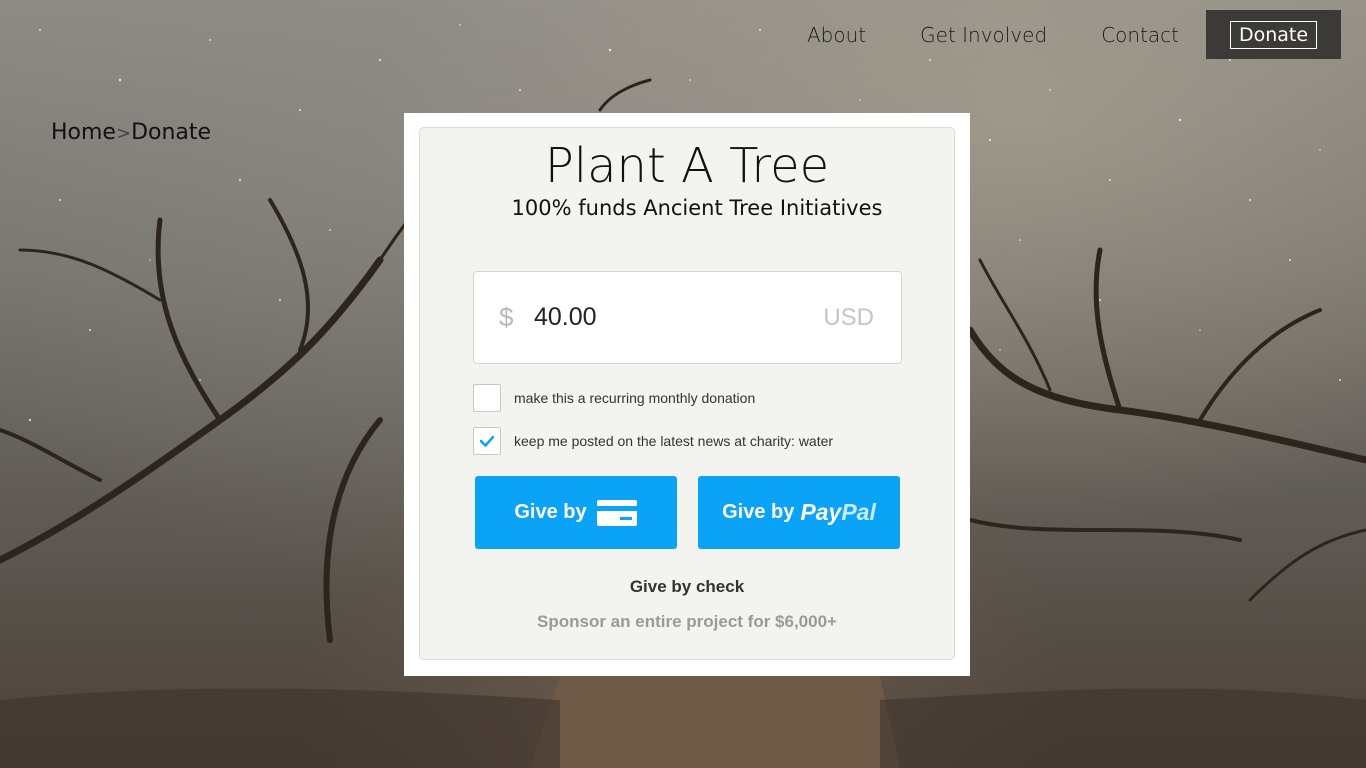 This screenshot has height=768, width=1366. What do you see at coordinates (836, 35) in the screenshot?
I see `nav-about-link: About` at bounding box center [836, 35].